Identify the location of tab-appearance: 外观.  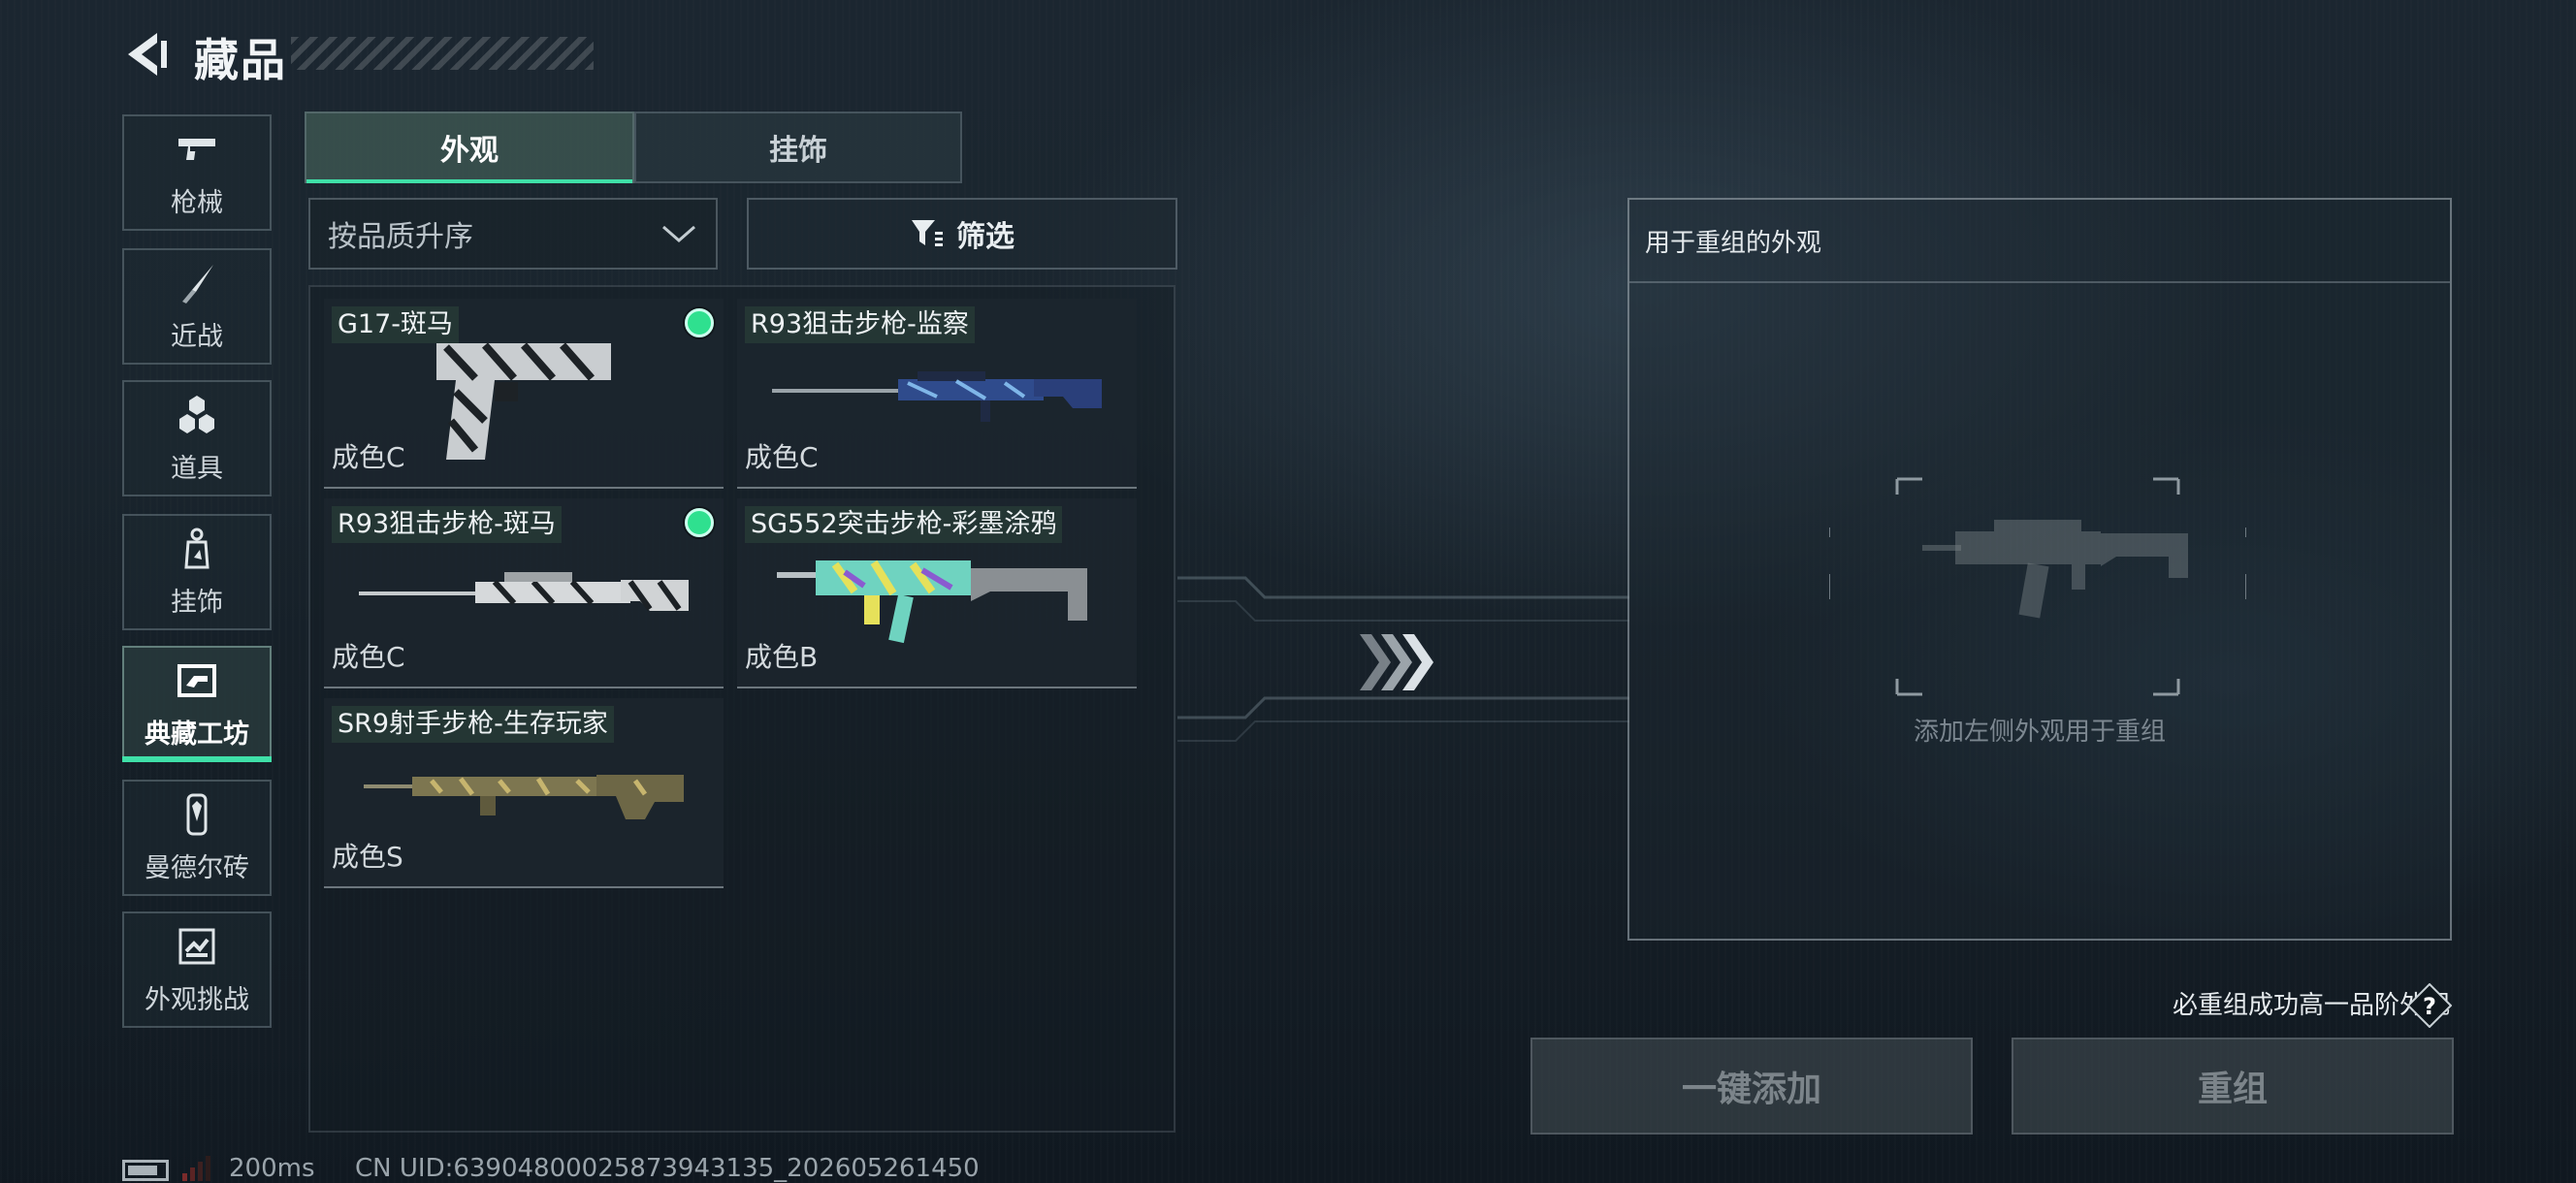
(469, 147).